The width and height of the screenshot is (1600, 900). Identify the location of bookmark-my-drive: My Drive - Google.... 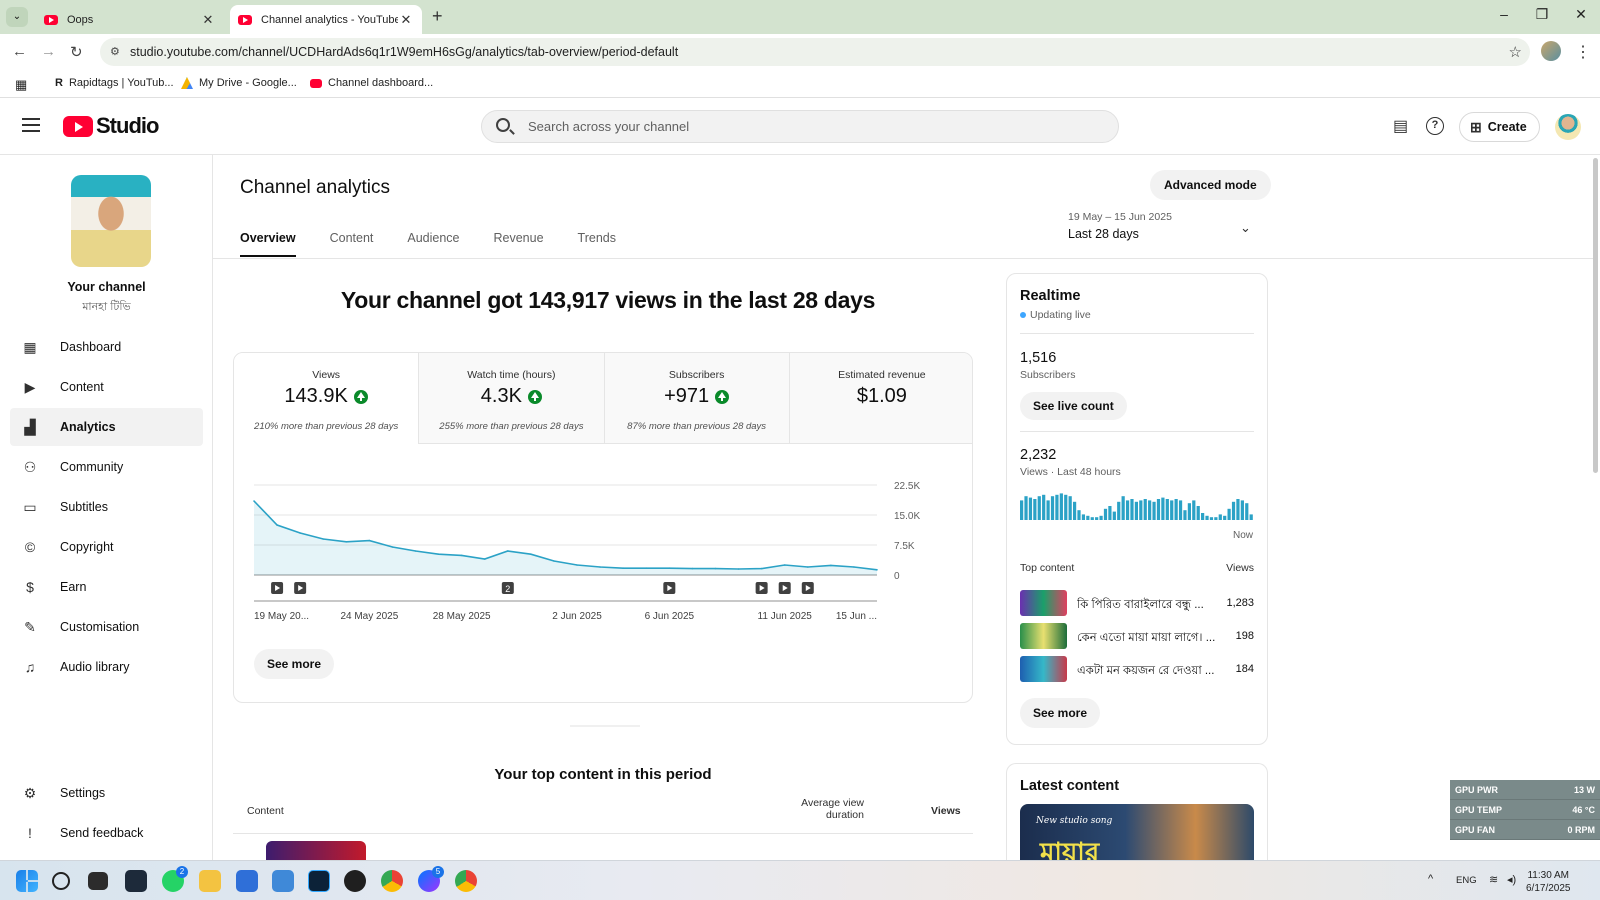
(239, 83).